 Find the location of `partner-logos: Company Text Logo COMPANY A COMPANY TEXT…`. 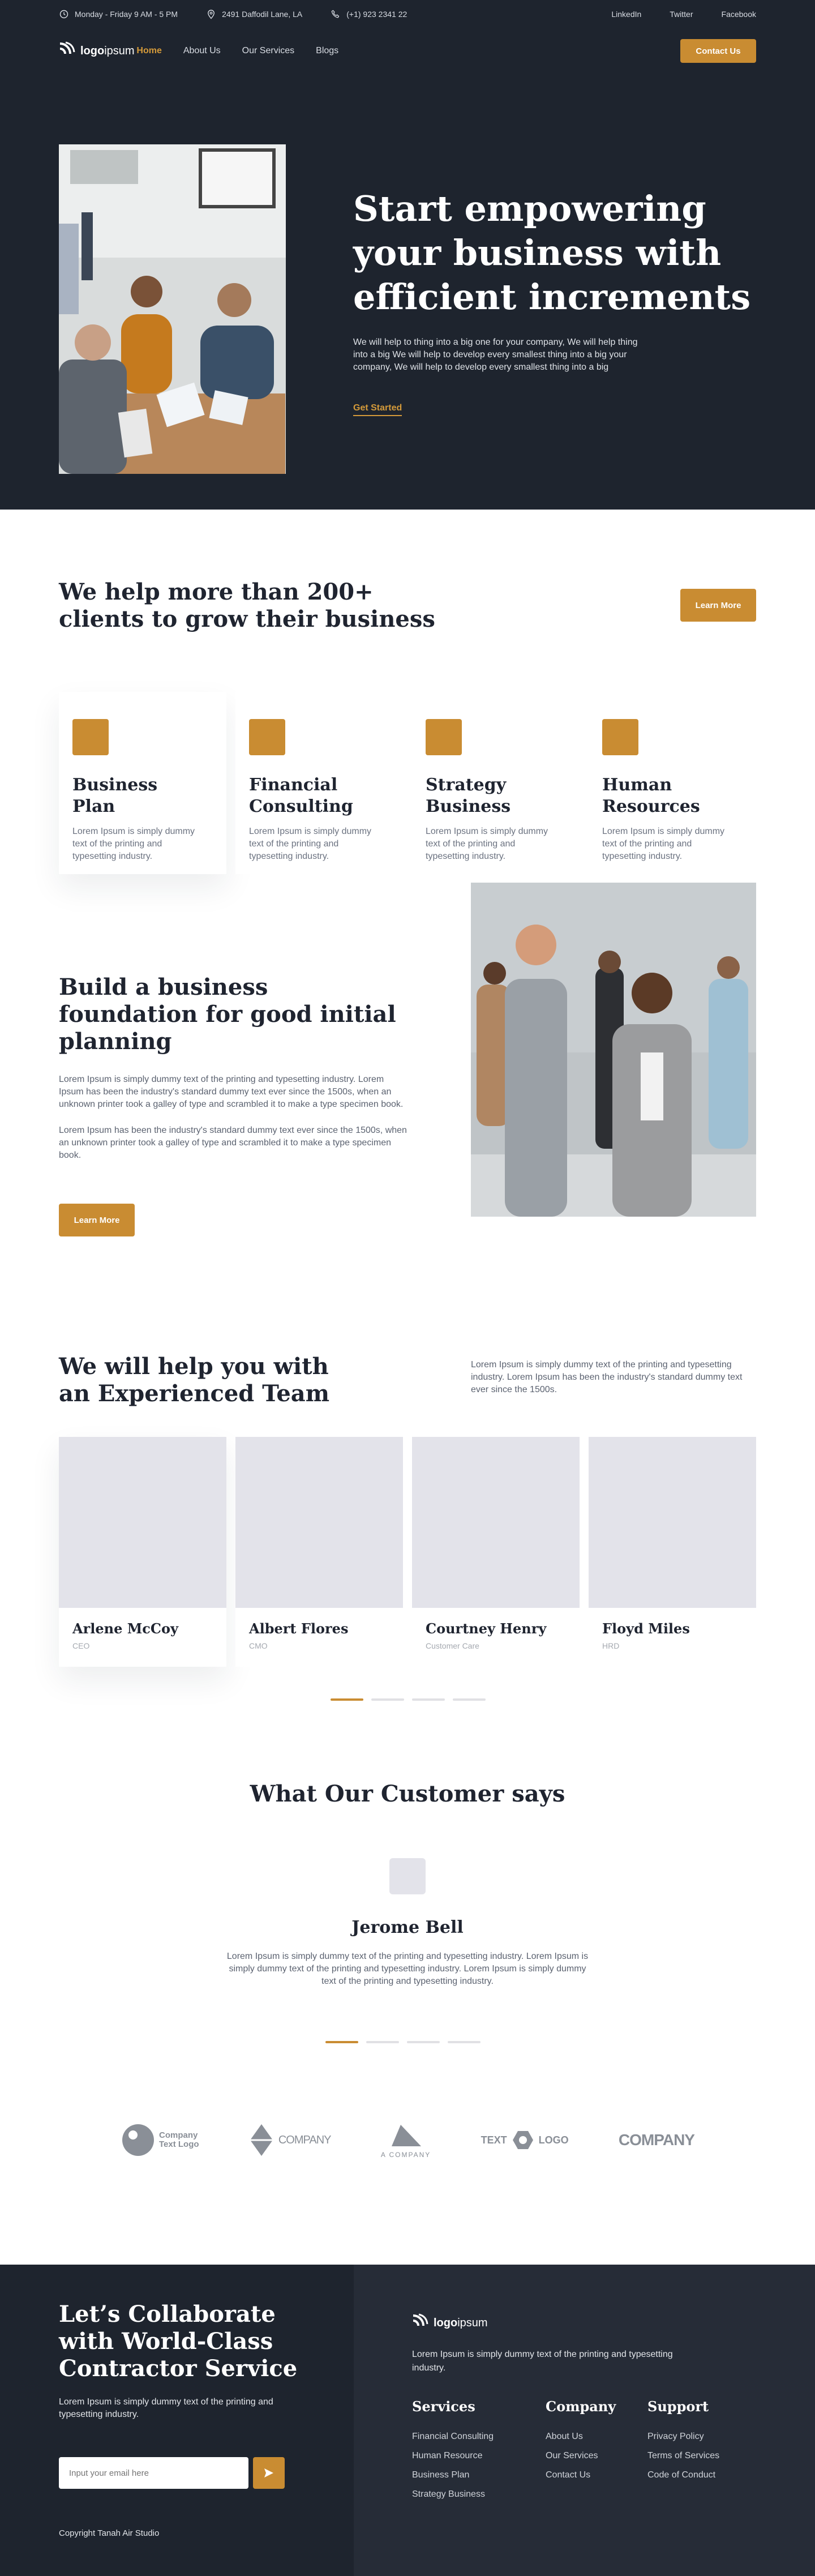

partner-logos: Company Text Logo COMPANY A COMPANY TEXT… is located at coordinates (407, 2192).